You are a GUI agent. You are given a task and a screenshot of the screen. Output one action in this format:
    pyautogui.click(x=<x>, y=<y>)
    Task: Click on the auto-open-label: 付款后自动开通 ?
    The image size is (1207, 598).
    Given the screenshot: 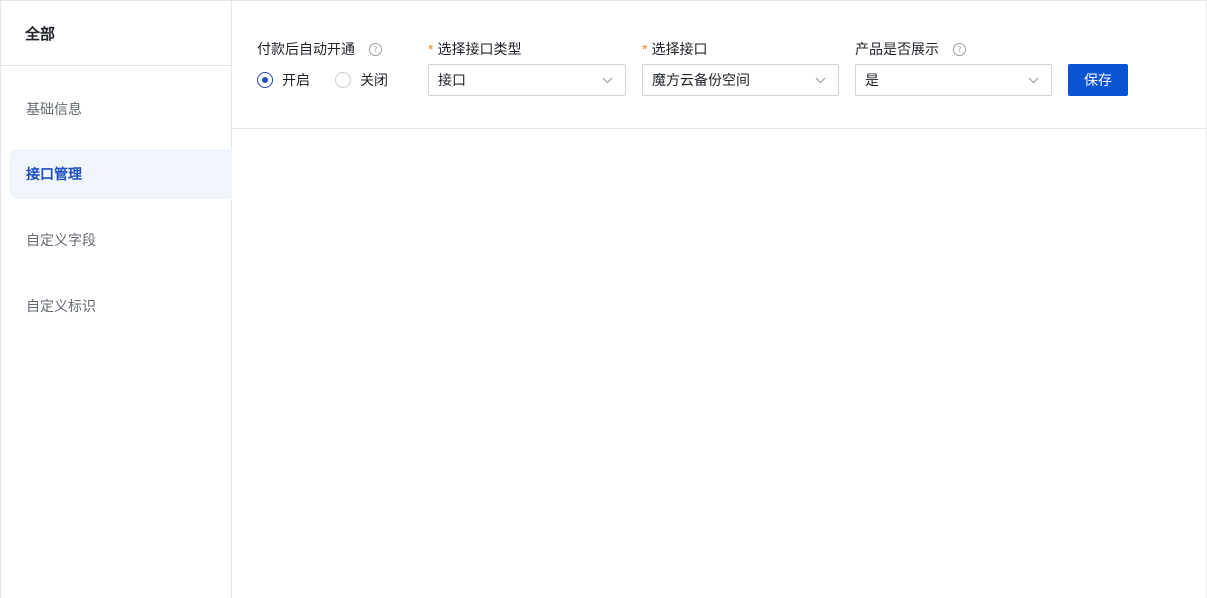 What is the action you would take?
    pyautogui.click(x=319, y=49)
    